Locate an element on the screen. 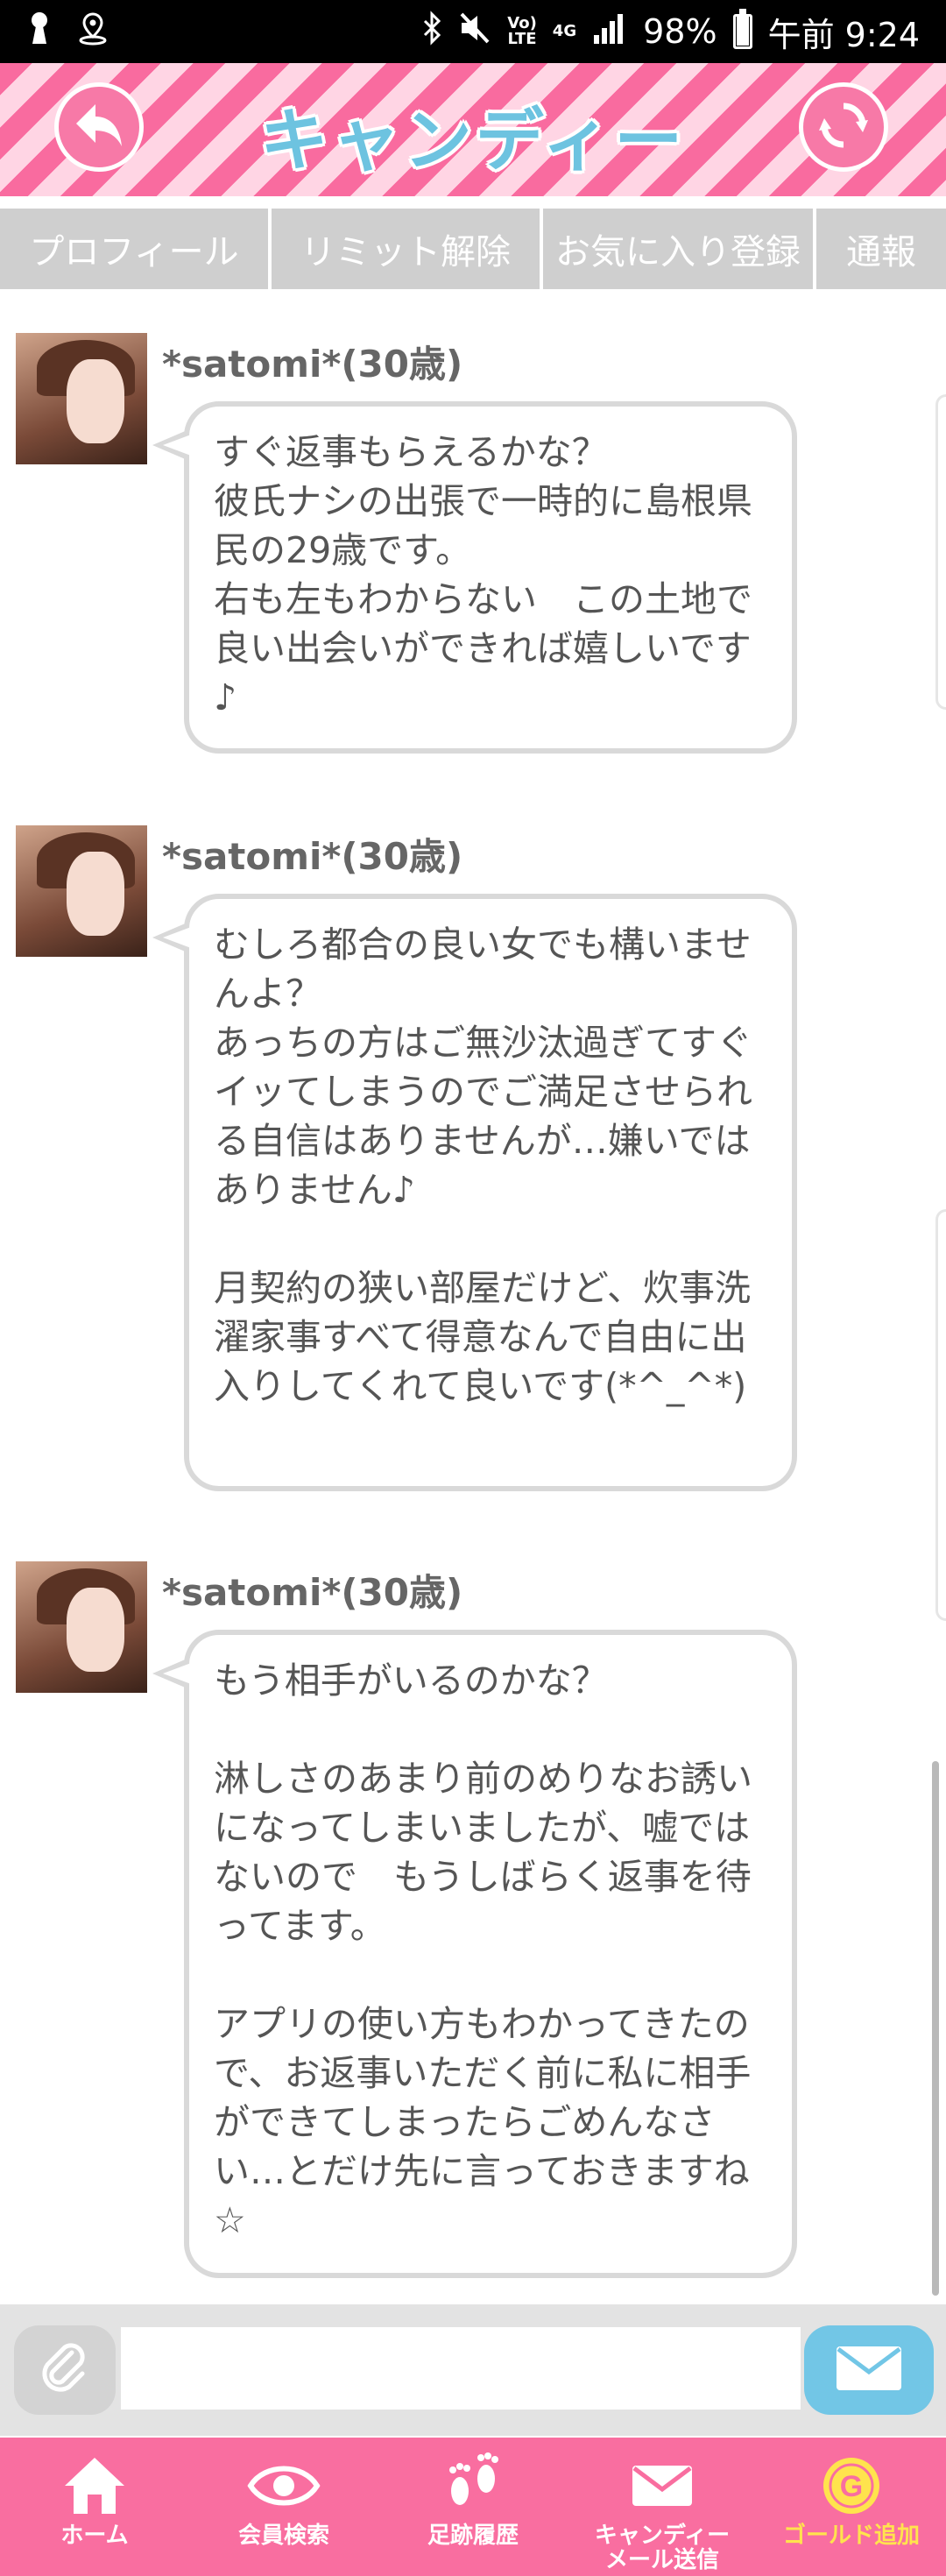  keyhole-icon is located at coordinates (39, 32).